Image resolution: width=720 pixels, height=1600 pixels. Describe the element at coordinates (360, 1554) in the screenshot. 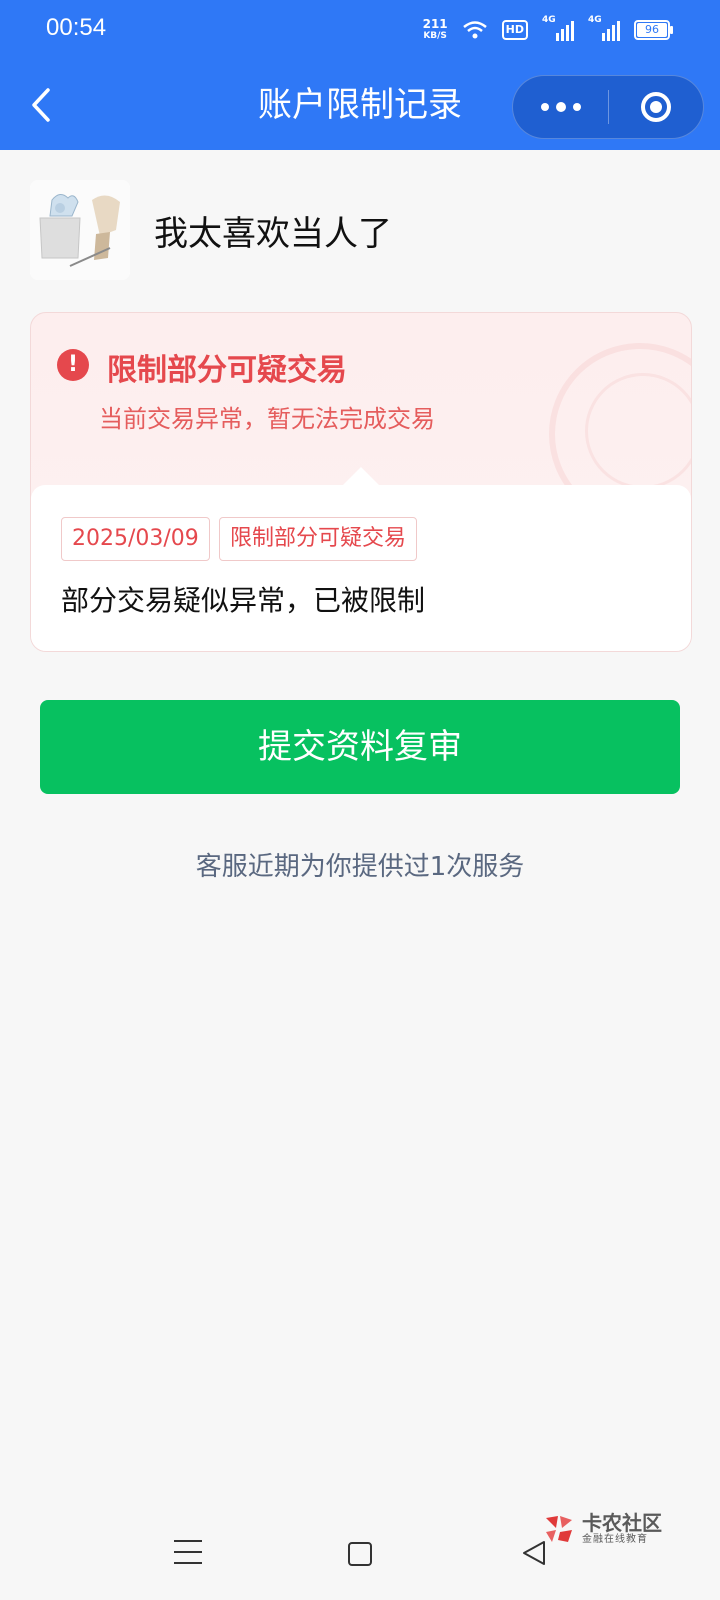

I see `system-home-button` at that location.